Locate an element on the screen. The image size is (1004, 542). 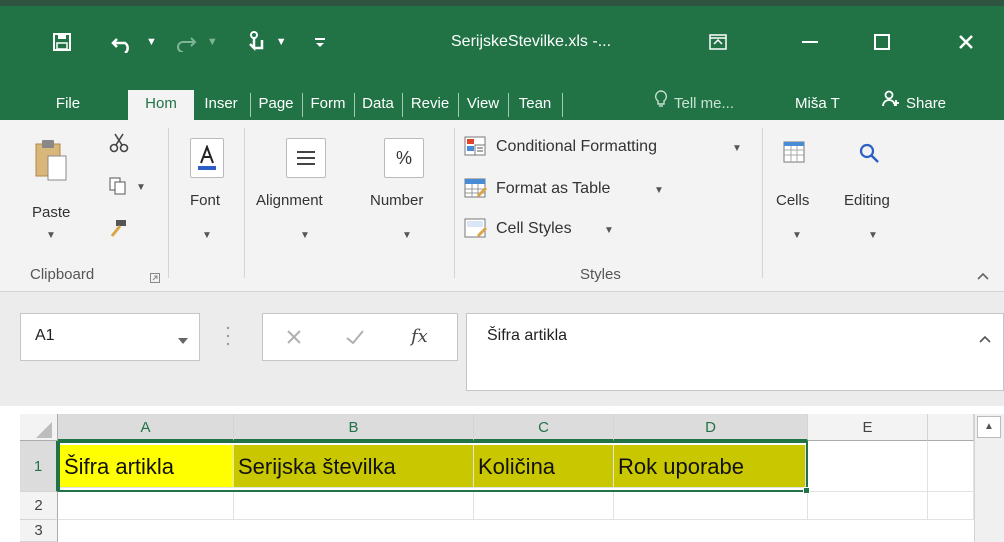
column-header-e: E is located at coordinates (868, 427).